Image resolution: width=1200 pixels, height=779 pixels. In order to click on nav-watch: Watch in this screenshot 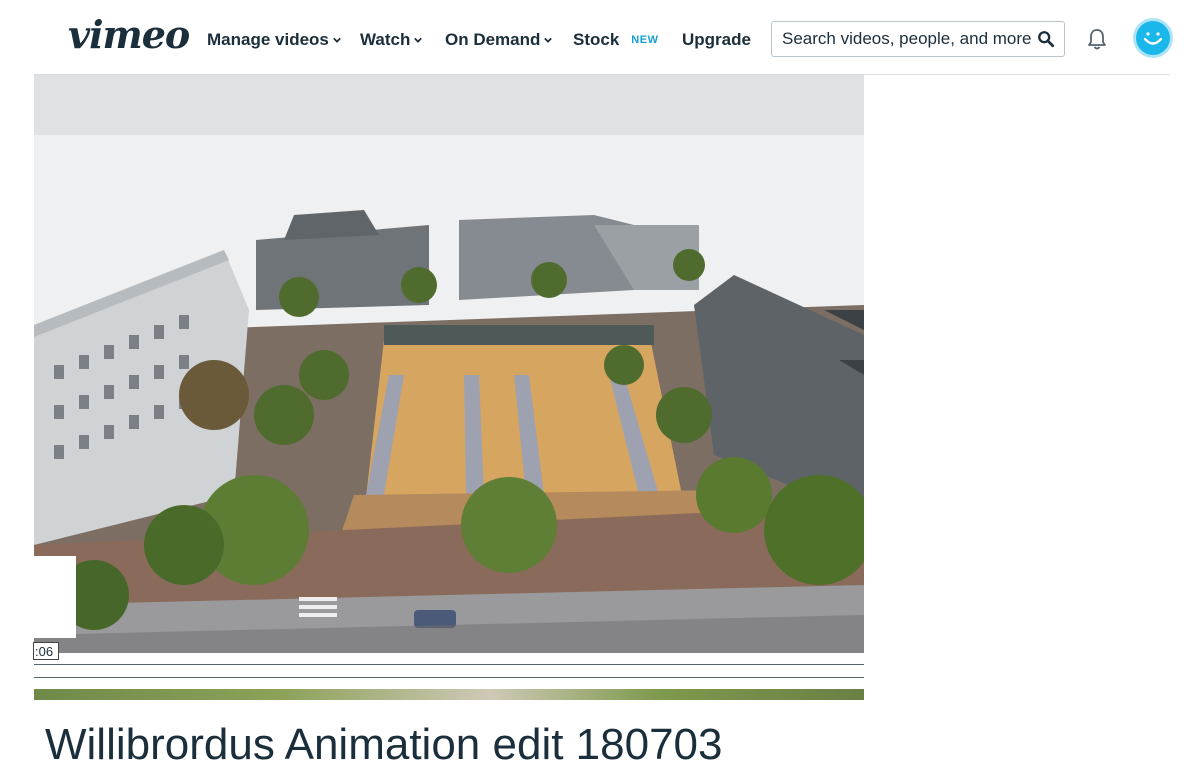, I will do `click(391, 40)`.